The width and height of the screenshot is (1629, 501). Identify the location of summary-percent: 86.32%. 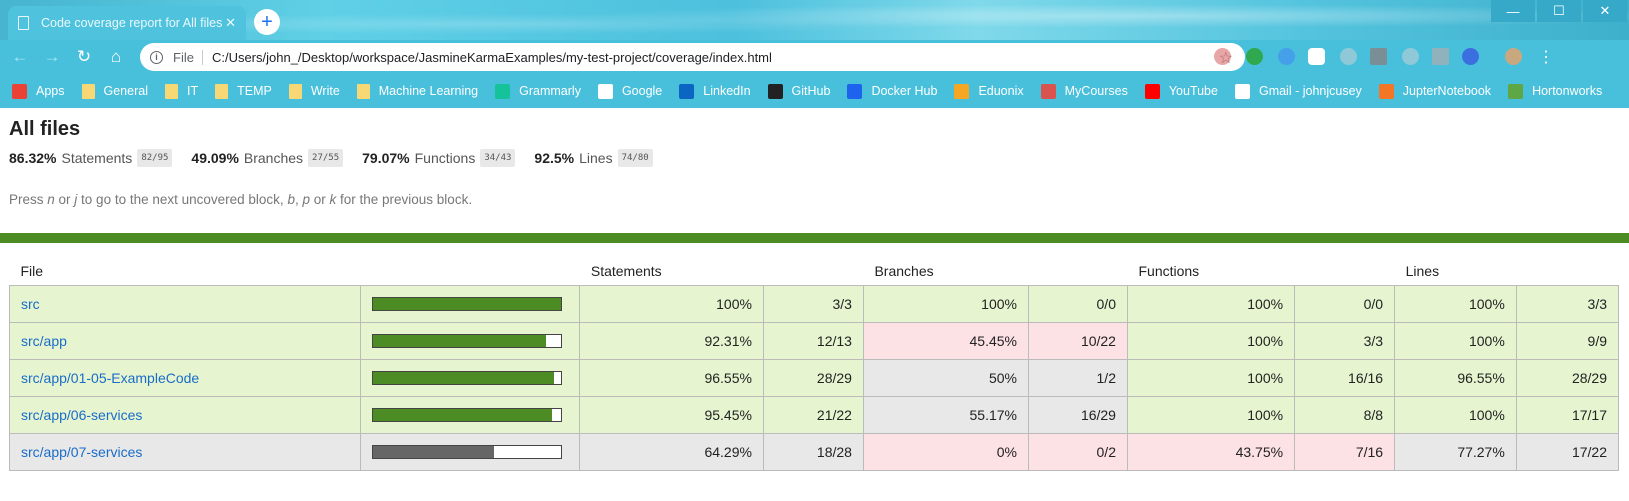
(33, 158).